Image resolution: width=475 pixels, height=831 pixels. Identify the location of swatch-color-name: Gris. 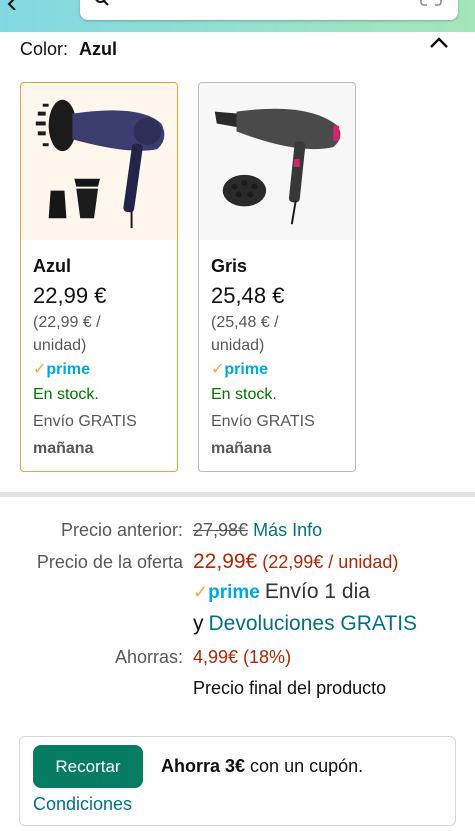
(229, 266).